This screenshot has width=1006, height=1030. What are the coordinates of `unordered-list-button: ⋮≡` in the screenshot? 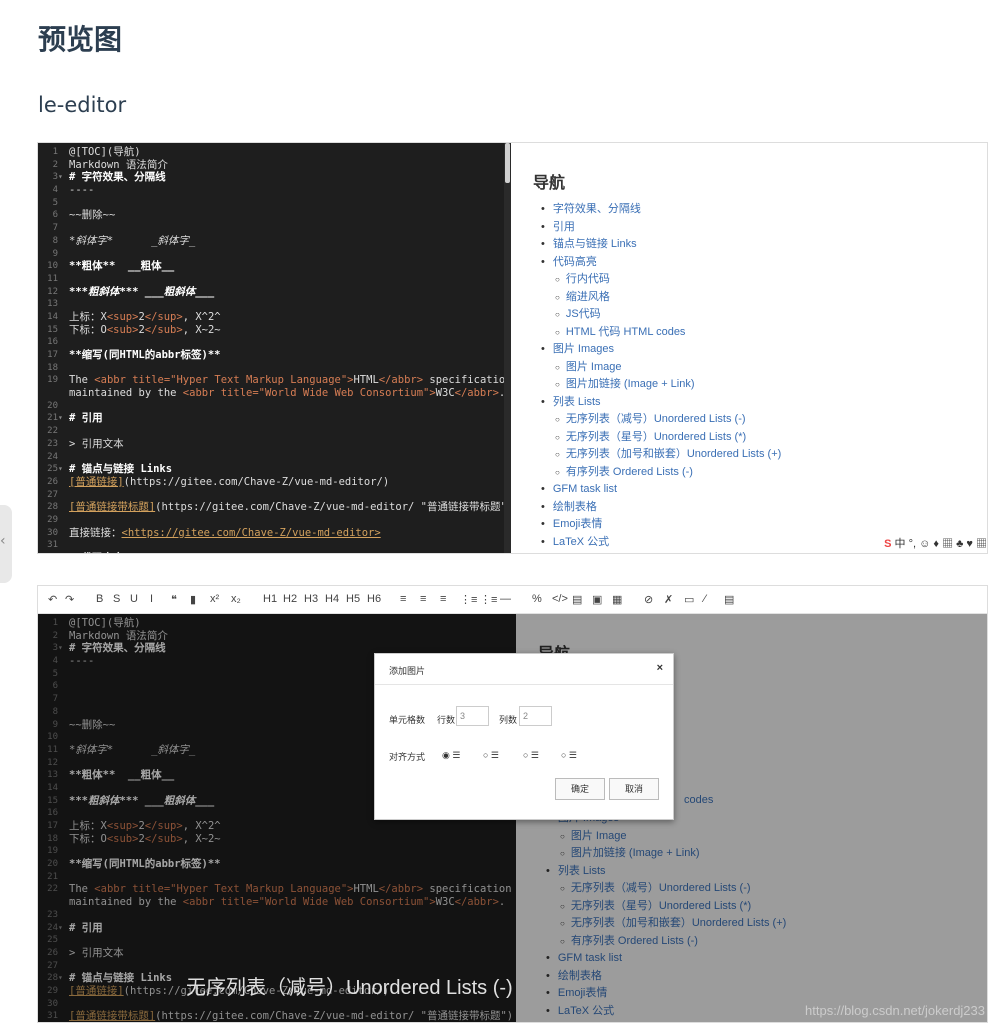 It's located at (488, 599).